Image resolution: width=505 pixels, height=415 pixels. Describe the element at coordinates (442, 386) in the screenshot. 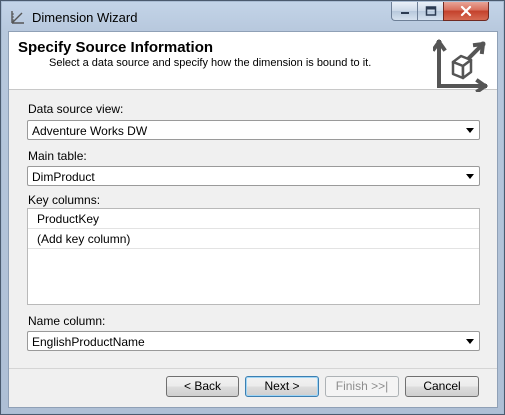

I see `cancel-button: Cancel` at that location.